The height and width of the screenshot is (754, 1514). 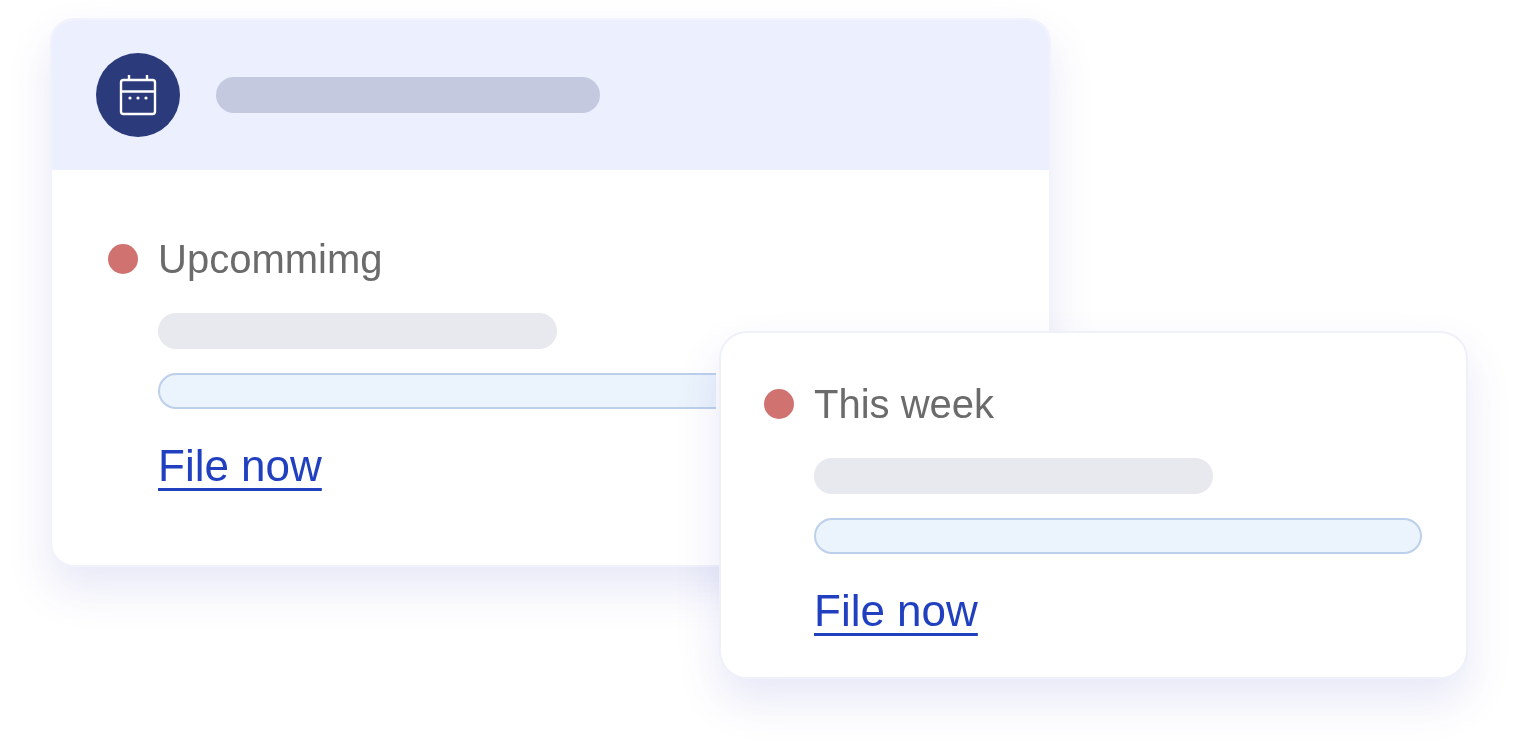 I want to click on status-label: This week, so click(x=904, y=404).